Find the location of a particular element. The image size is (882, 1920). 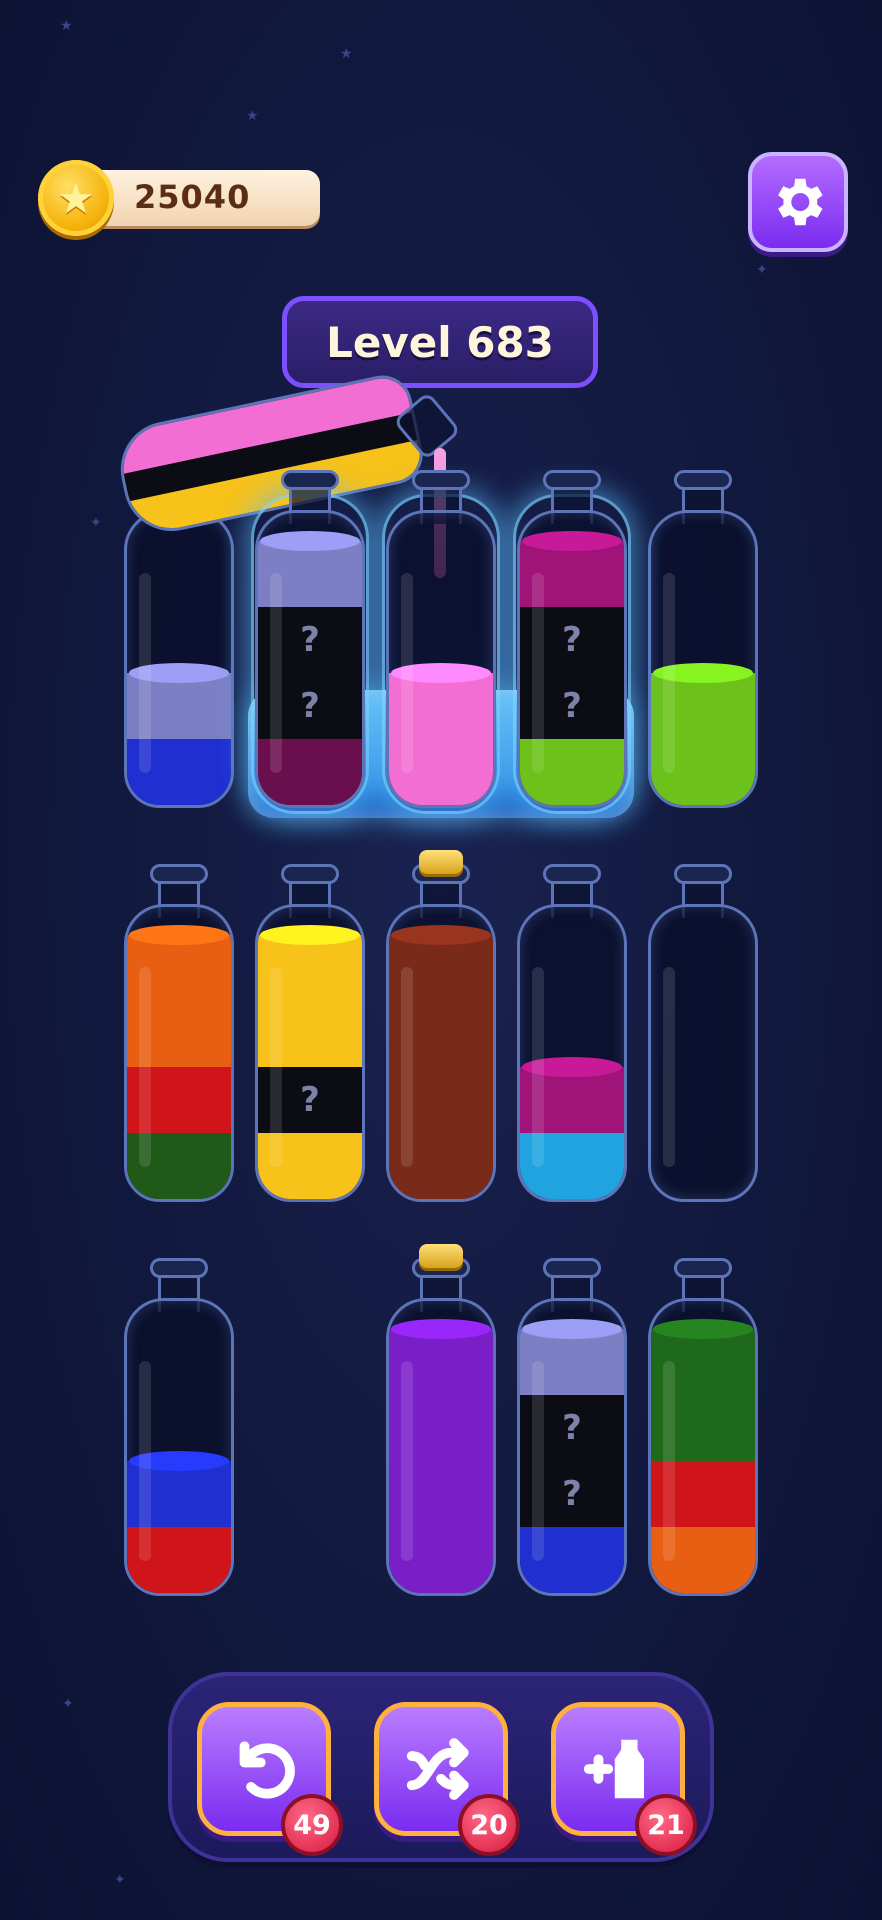

bottle-r2-2: ? is located at coordinates (310, 1033).